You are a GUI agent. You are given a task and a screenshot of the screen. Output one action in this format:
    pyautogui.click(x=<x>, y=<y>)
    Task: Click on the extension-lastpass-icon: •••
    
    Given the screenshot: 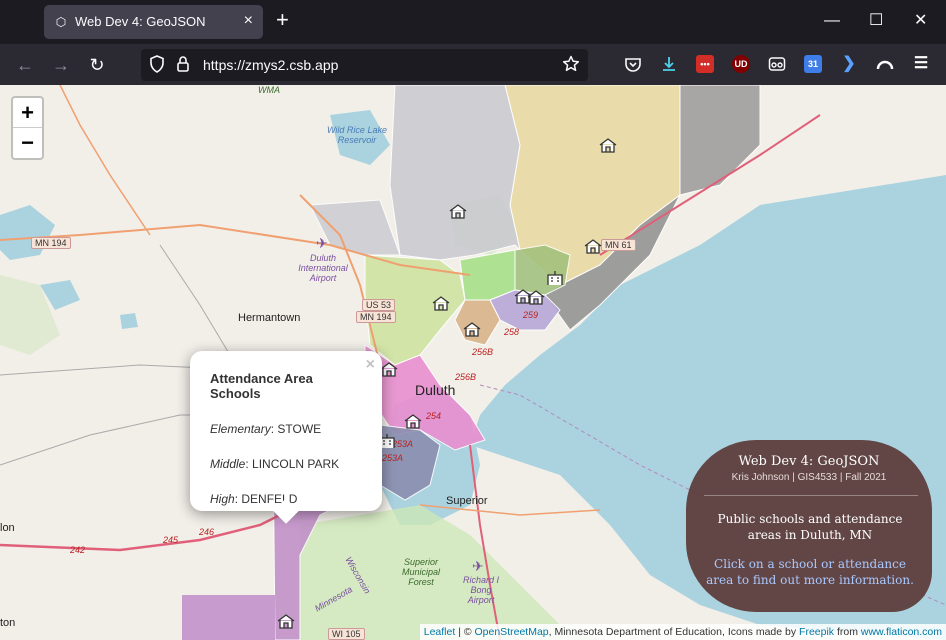 What is the action you would take?
    pyautogui.click(x=705, y=64)
    